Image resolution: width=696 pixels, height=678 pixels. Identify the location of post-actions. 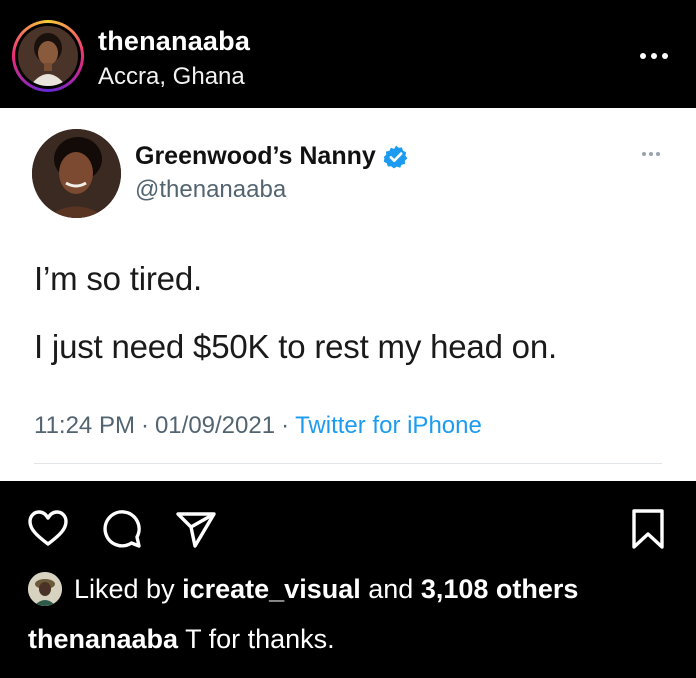
(348, 526).